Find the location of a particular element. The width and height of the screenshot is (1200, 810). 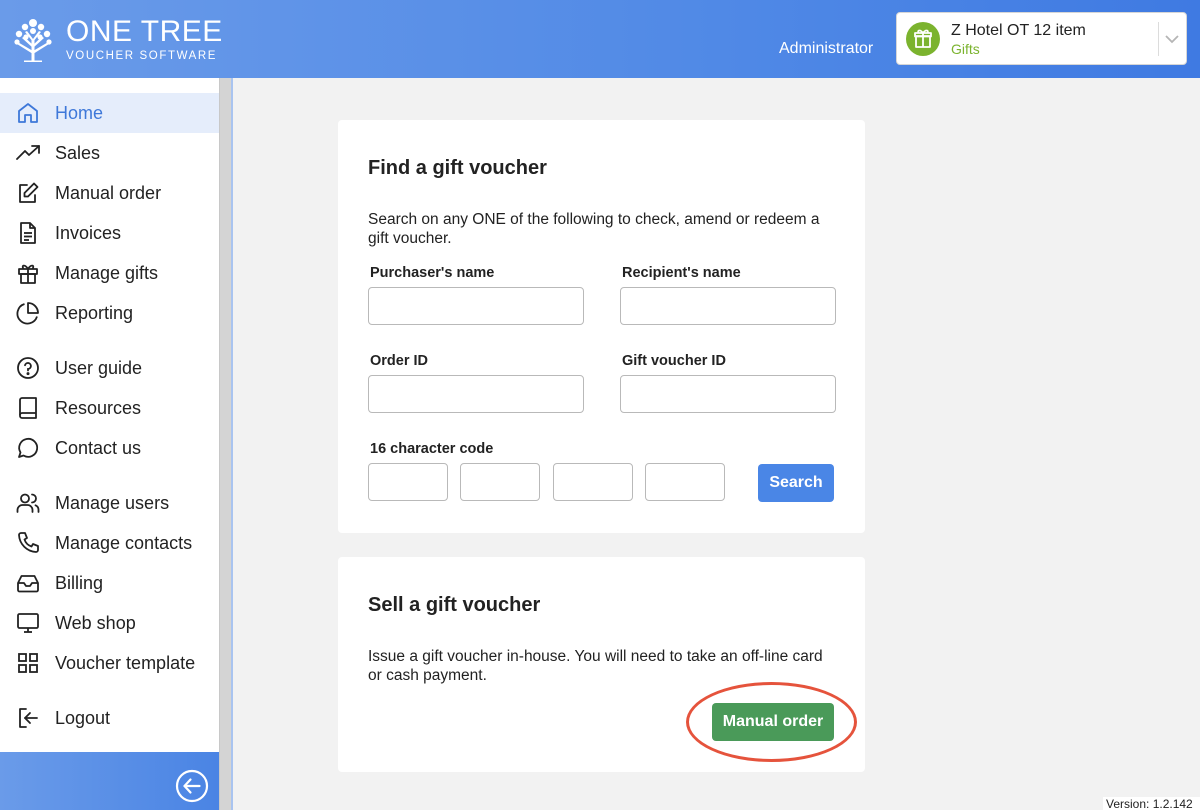

sidebar-item-label: Web shop is located at coordinates (95, 622).